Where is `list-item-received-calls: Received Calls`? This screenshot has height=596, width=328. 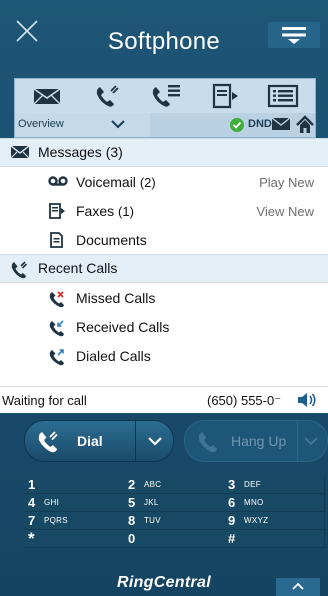
list-item-received-calls: Received Calls is located at coordinates (164, 326).